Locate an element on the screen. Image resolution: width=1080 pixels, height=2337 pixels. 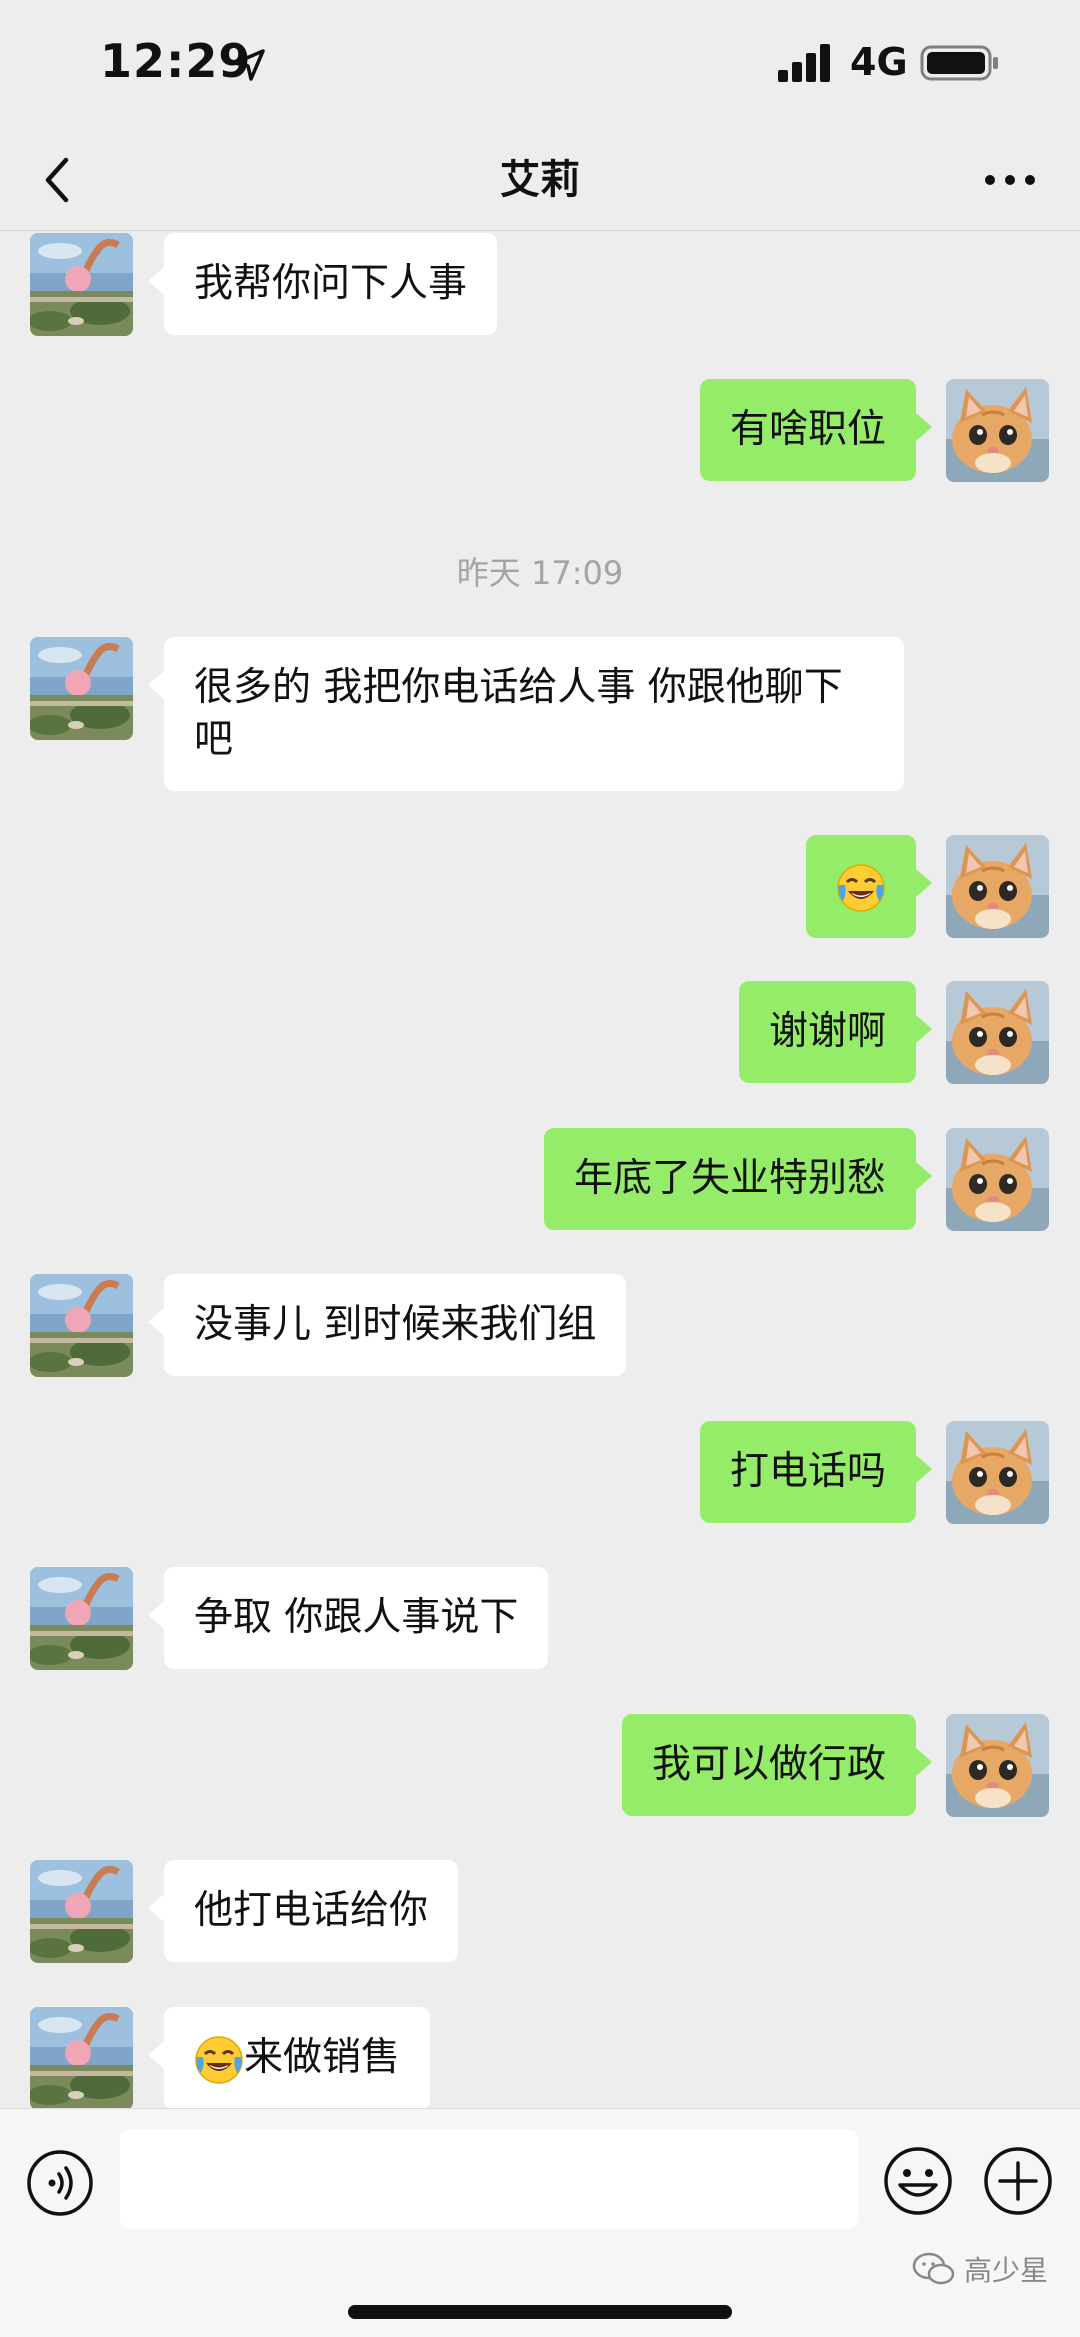
cellular-signal-icon is located at coordinates (804, 63).